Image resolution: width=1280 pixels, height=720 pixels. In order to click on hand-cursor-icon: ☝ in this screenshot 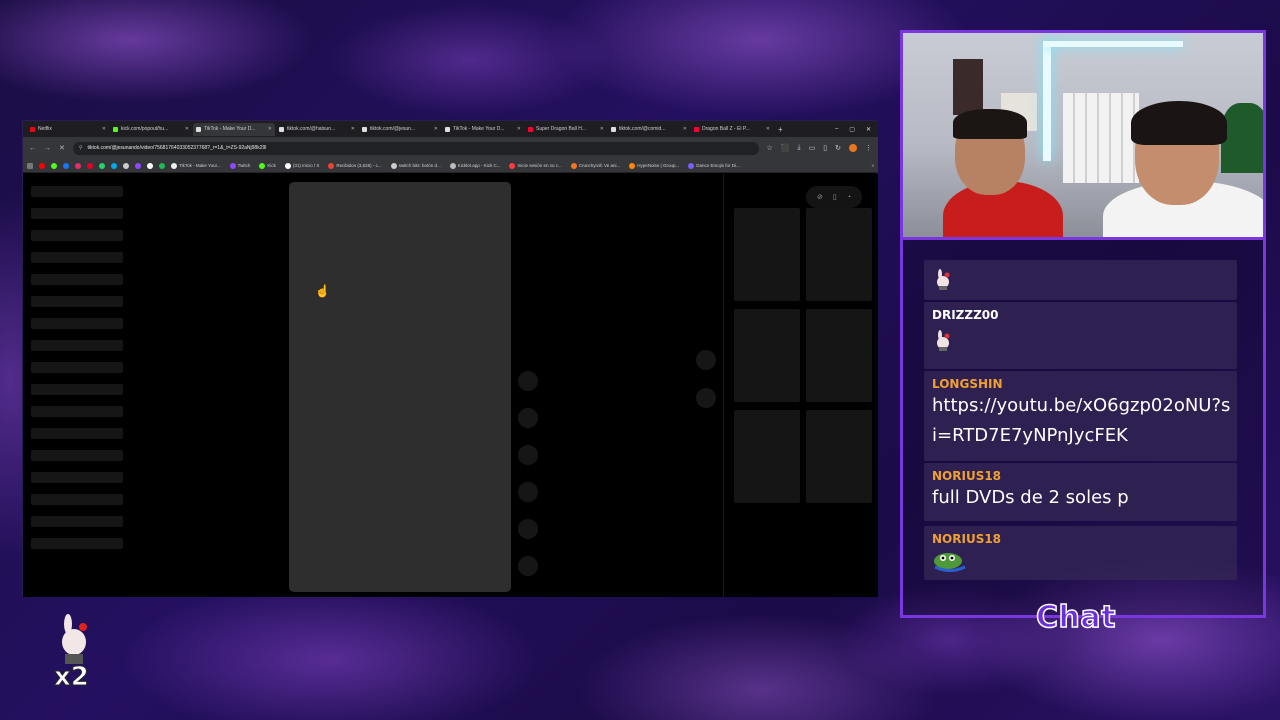, I will do `click(322, 291)`.